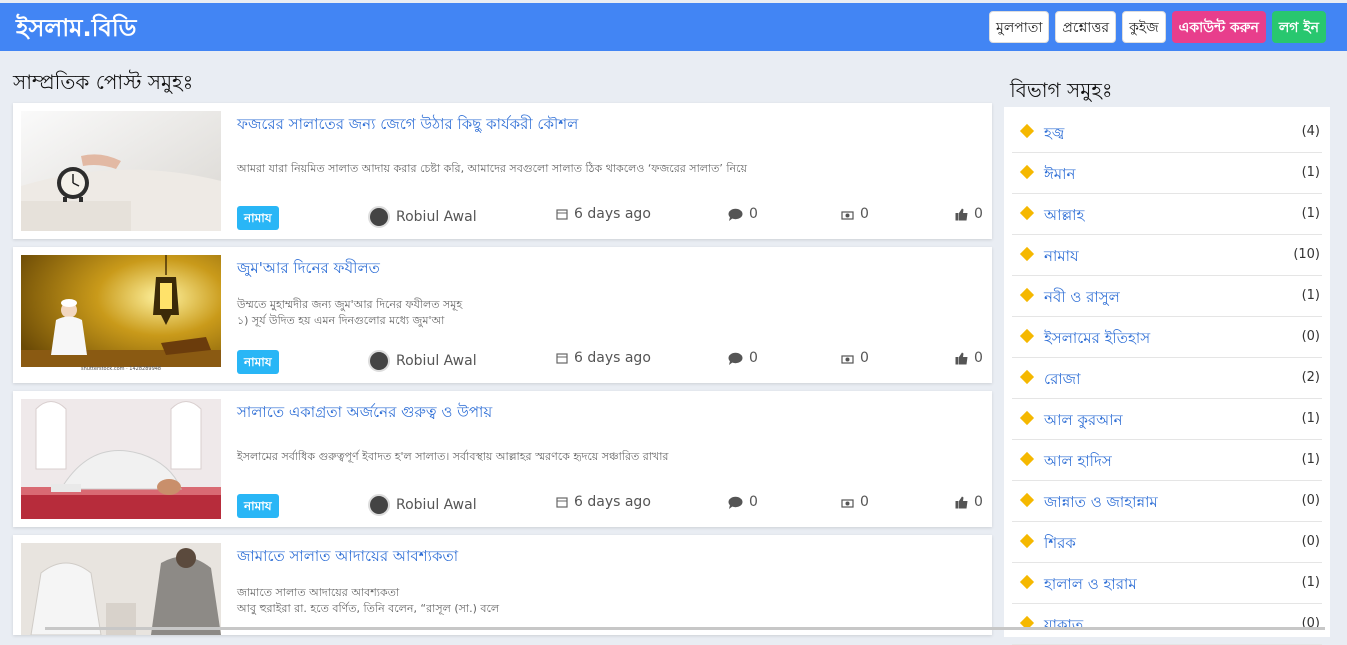  What do you see at coordinates (1167, 174) in the screenshot?
I see `category-item: ঈমান (1)` at bounding box center [1167, 174].